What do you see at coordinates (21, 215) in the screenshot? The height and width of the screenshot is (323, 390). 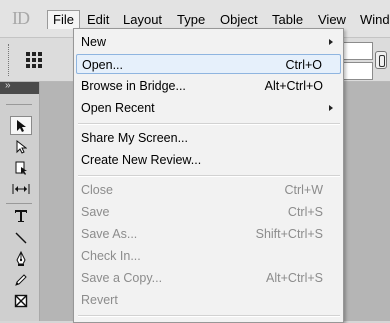 I see `type-tool-icon` at bounding box center [21, 215].